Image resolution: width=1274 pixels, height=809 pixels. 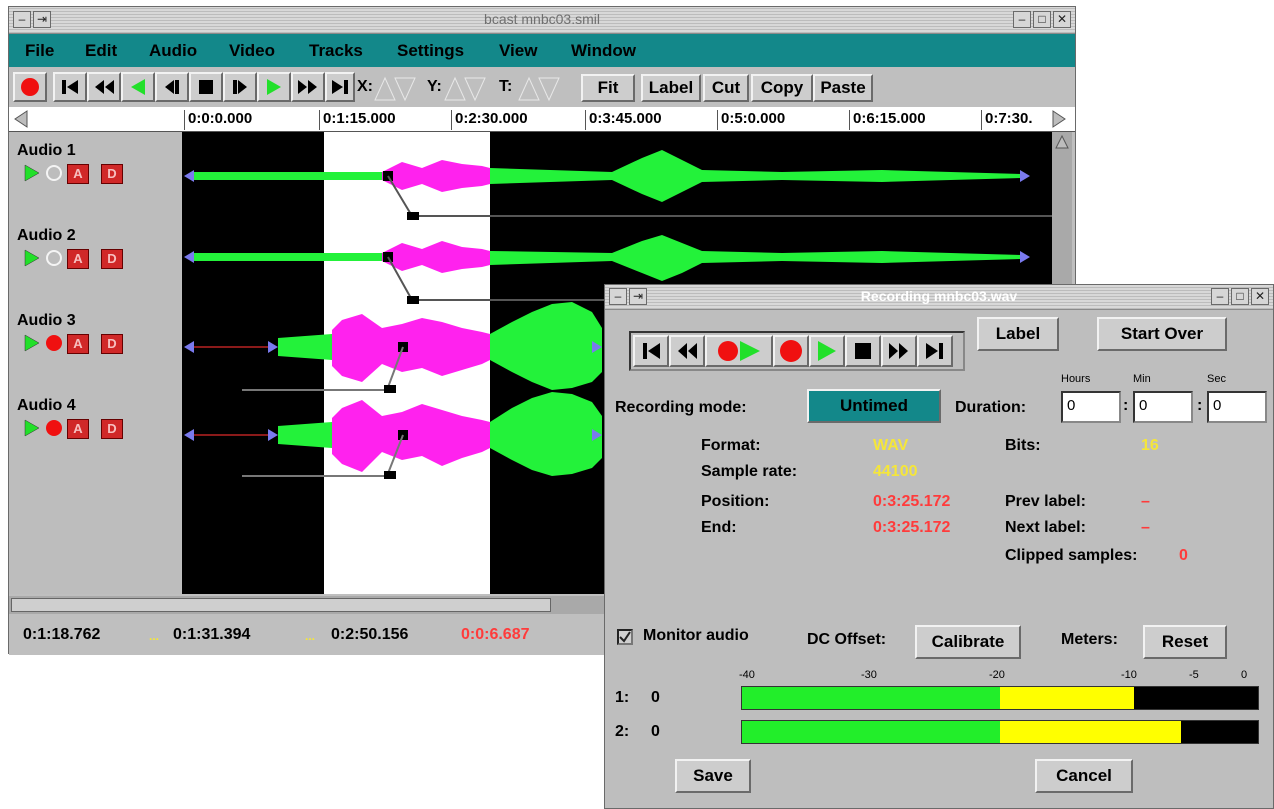 I want to click on save-button: Save, so click(x=713, y=776).